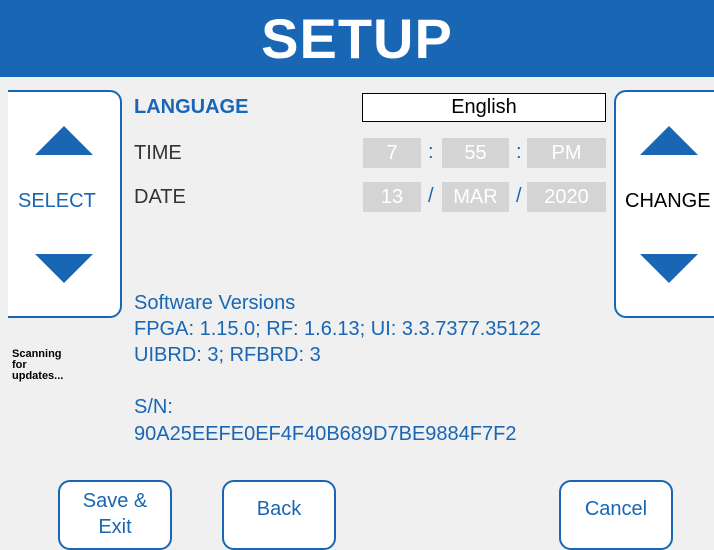 The image size is (714, 550). What do you see at coordinates (160, 197) in the screenshot?
I see `date-label: DATE` at bounding box center [160, 197].